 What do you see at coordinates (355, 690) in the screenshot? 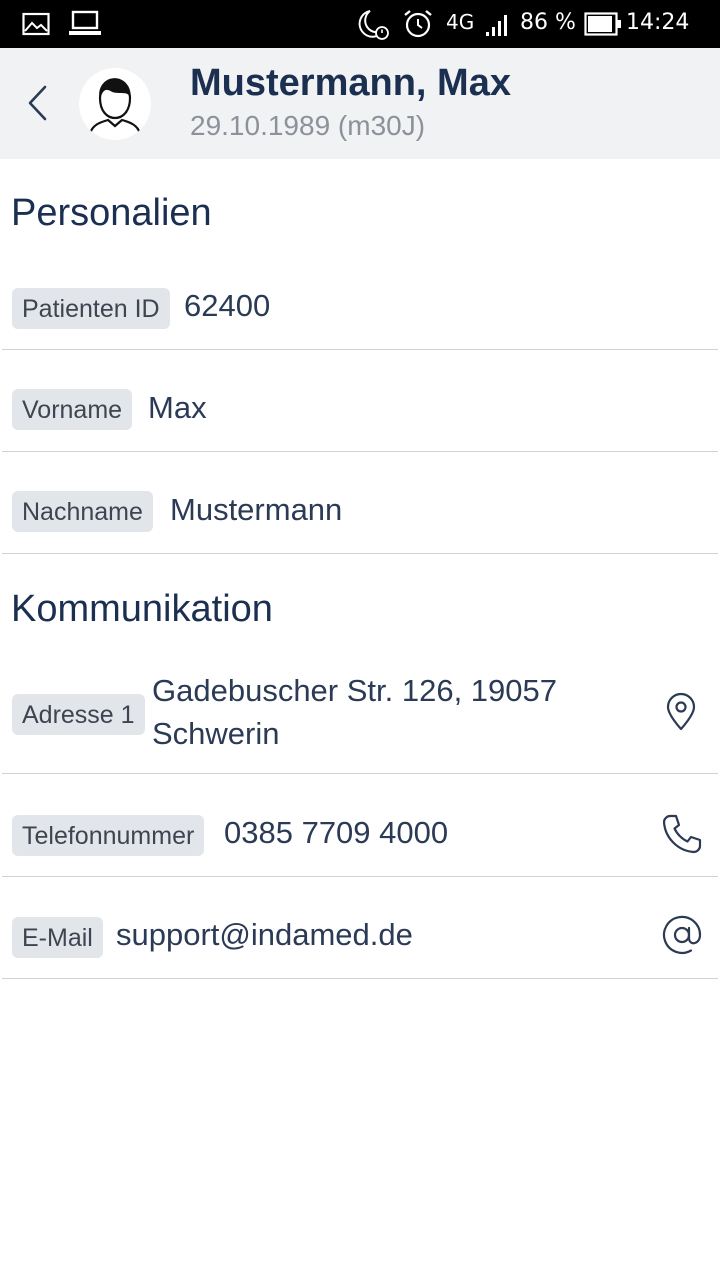
I see `address-line-1: Gadebuscher Str. 126, 19057` at bounding box center [355, 690].